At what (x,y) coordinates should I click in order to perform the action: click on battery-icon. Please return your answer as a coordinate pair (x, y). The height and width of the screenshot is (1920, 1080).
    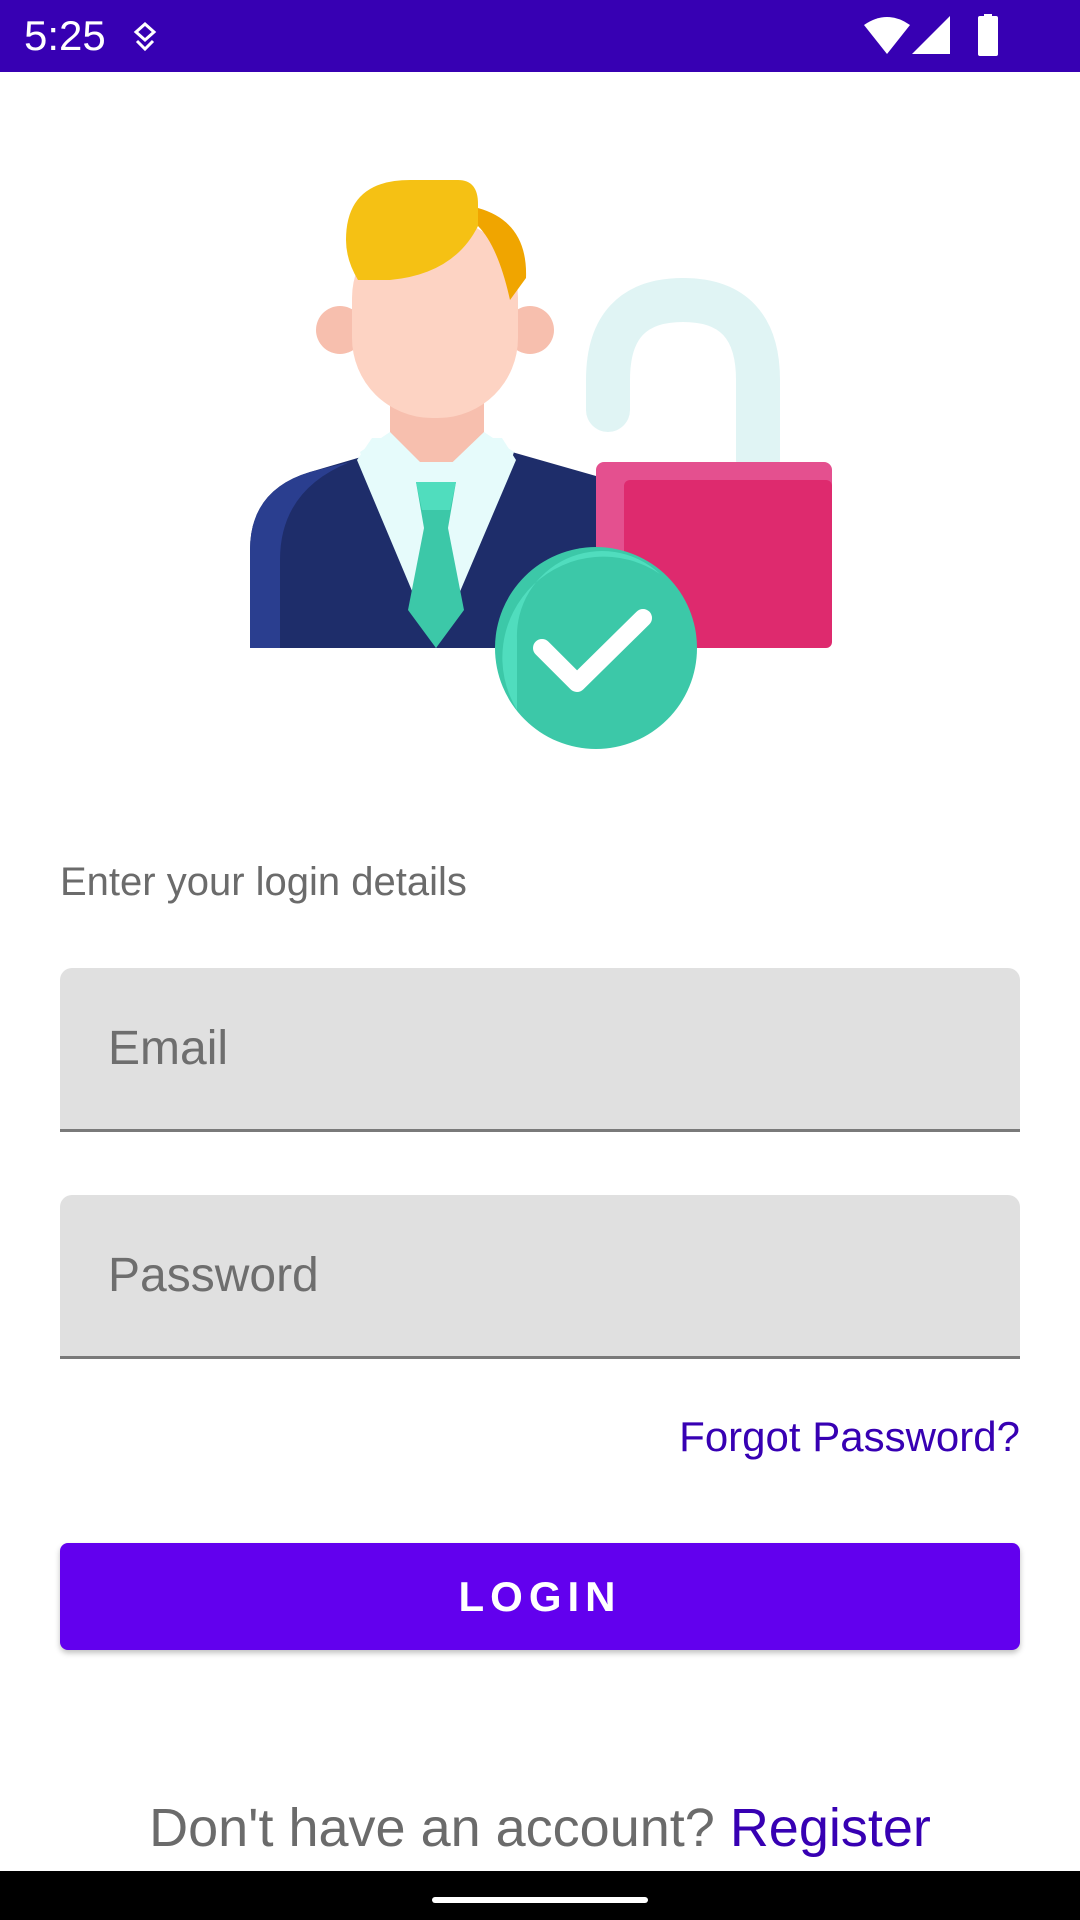
    Looking at the image, I should click on (988, 35).